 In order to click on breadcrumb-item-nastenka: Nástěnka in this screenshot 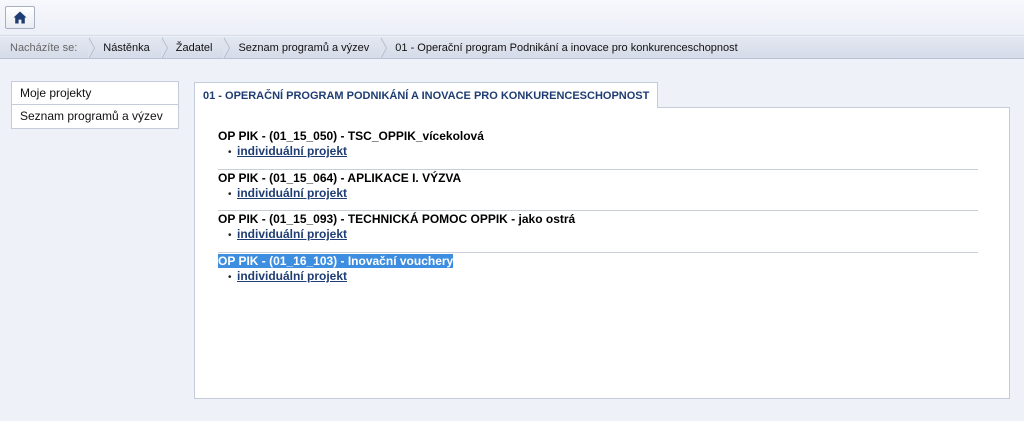, I will do `click(129, 47)`.